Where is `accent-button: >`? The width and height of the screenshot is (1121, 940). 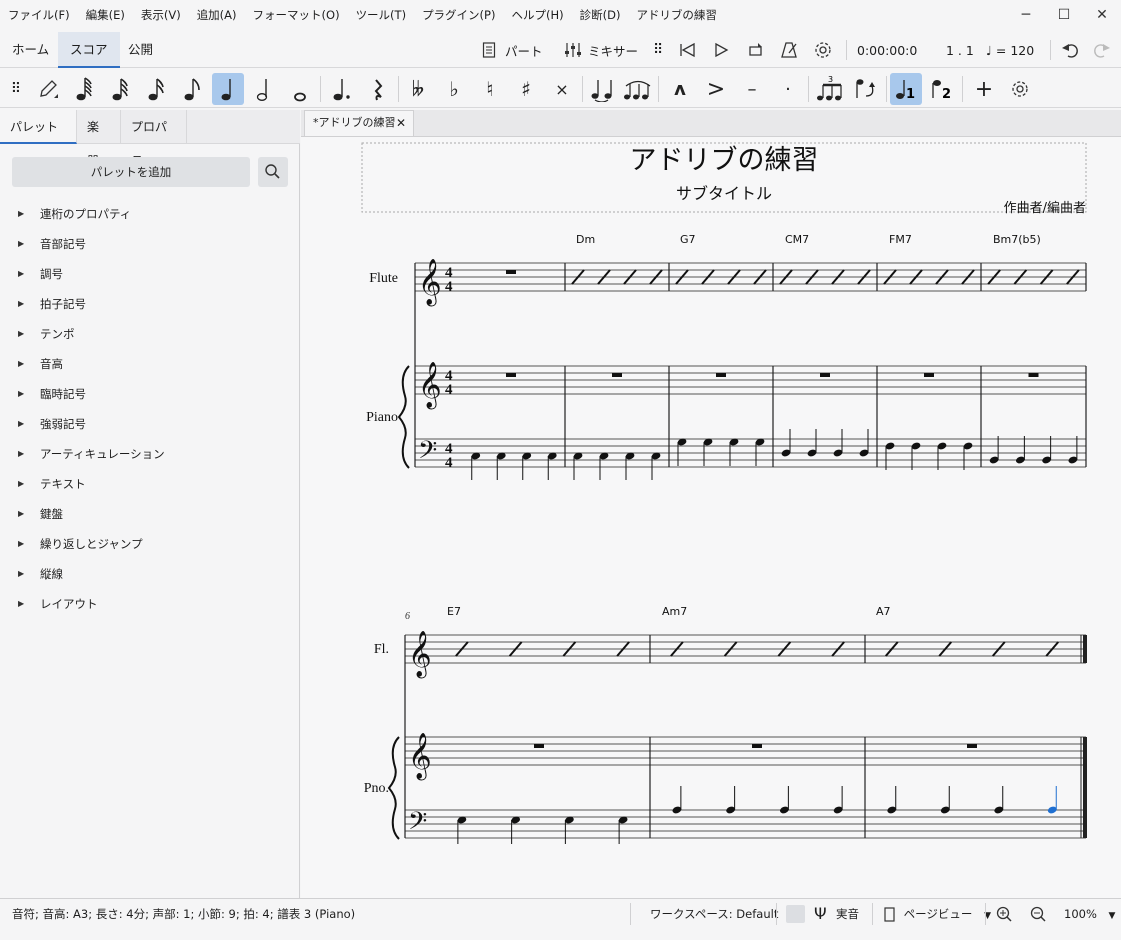
accent-button: > is located at coordinates (716, 89).